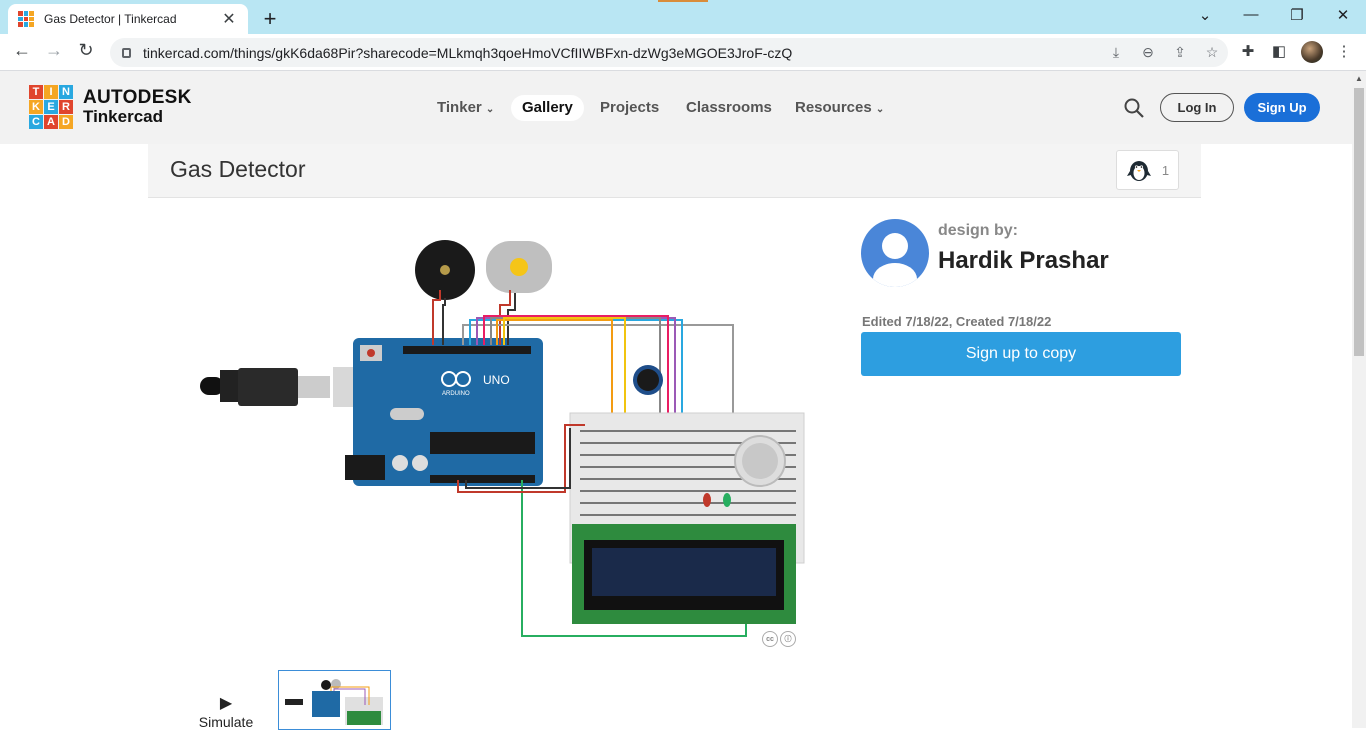  I want to click on nav-tinker: Tinker ⌄, so click(465, 108).